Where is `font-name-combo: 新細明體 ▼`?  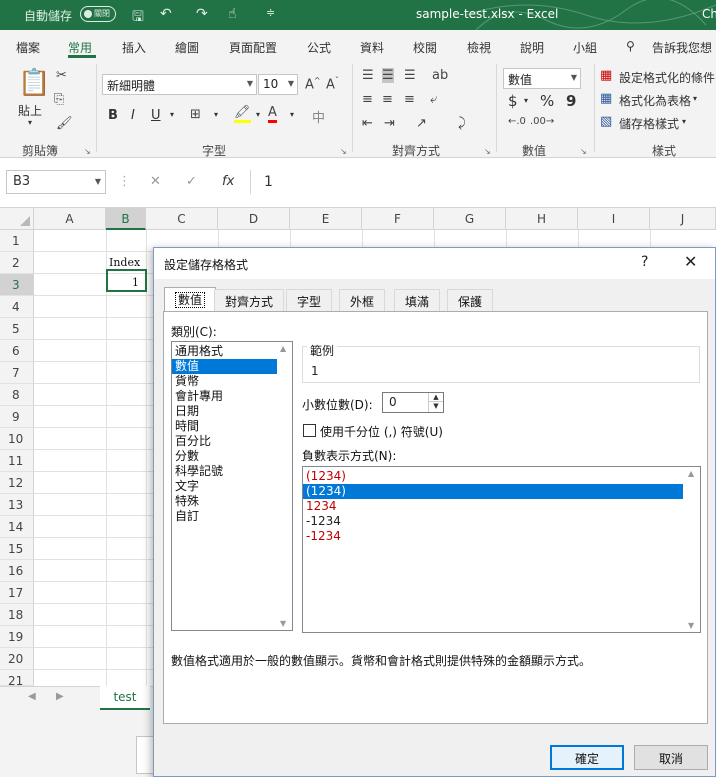 font-name-combo: 新細明體 ▼ is located at coordinates (179, 84).